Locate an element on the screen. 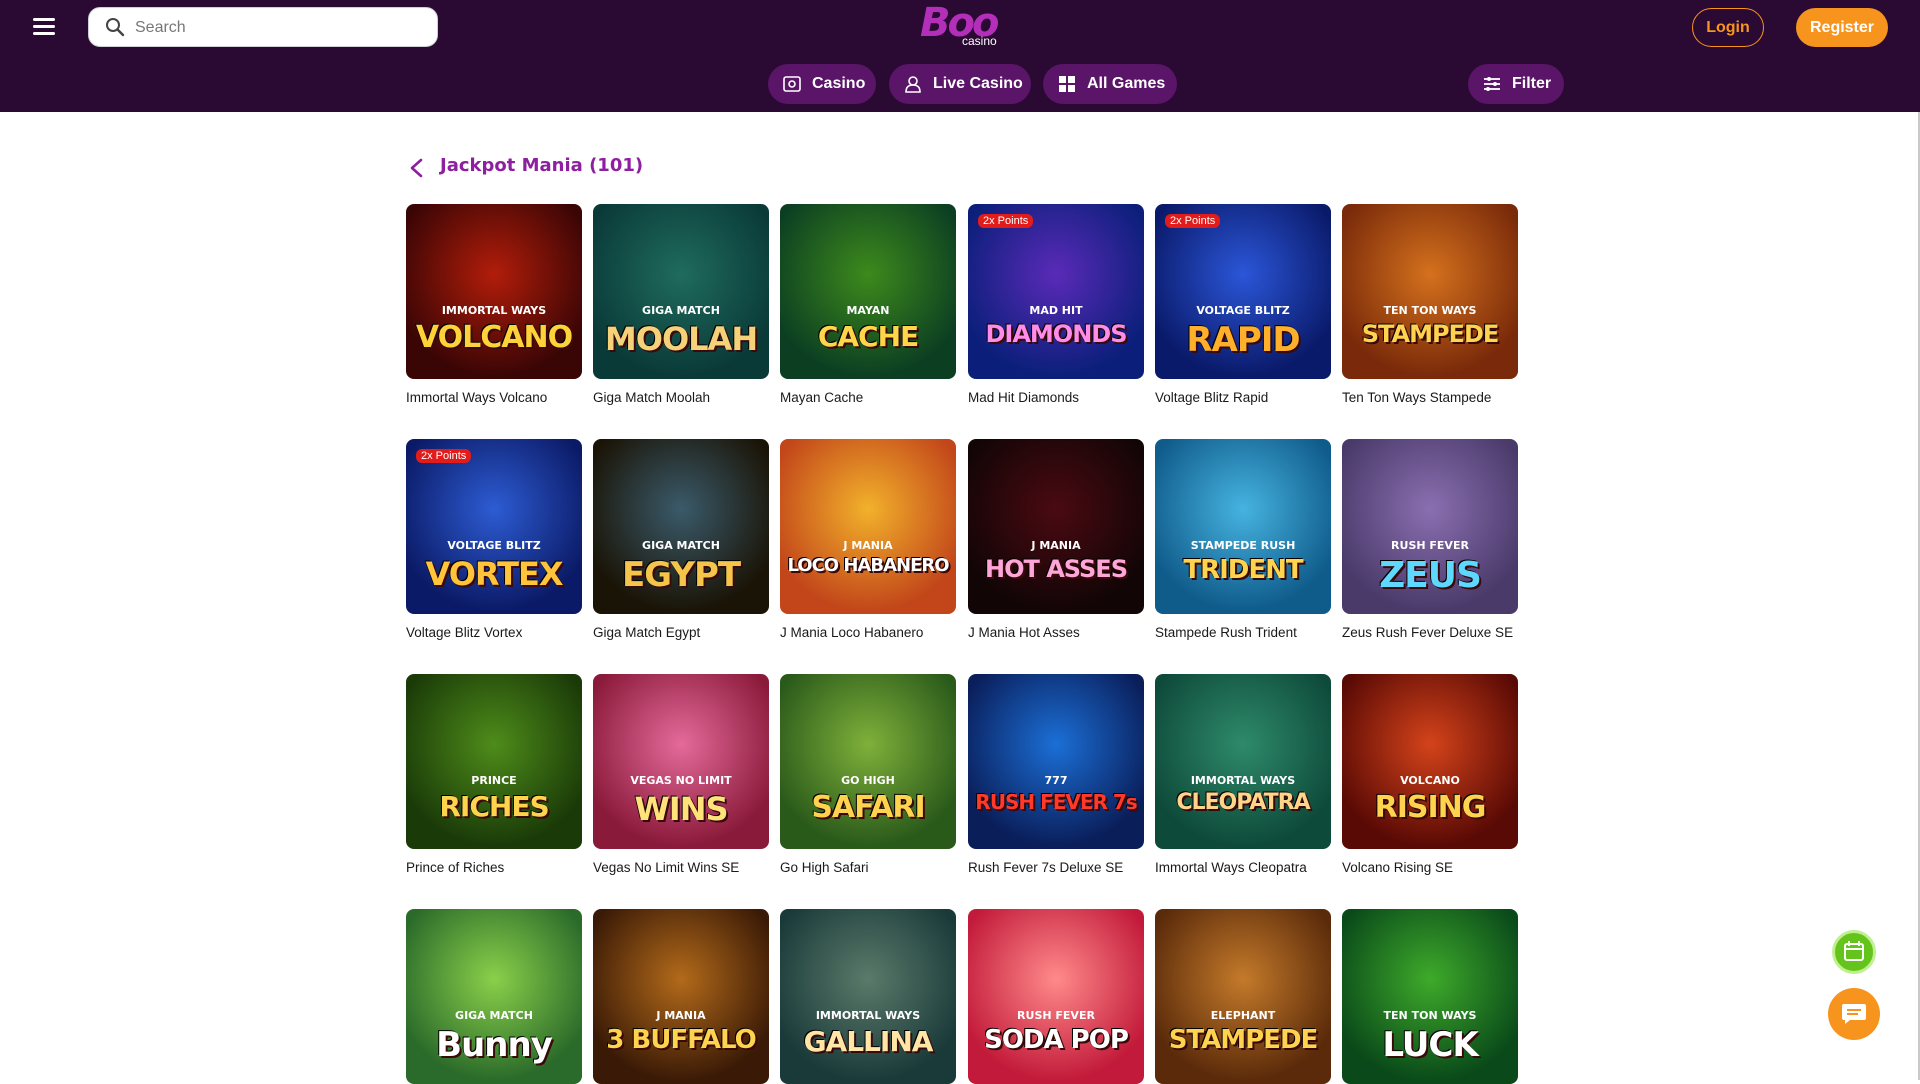 The image size is (1920, 1084). game-card: MAYAN CACHE Mayan Cache is located at coordinates (868, 304).